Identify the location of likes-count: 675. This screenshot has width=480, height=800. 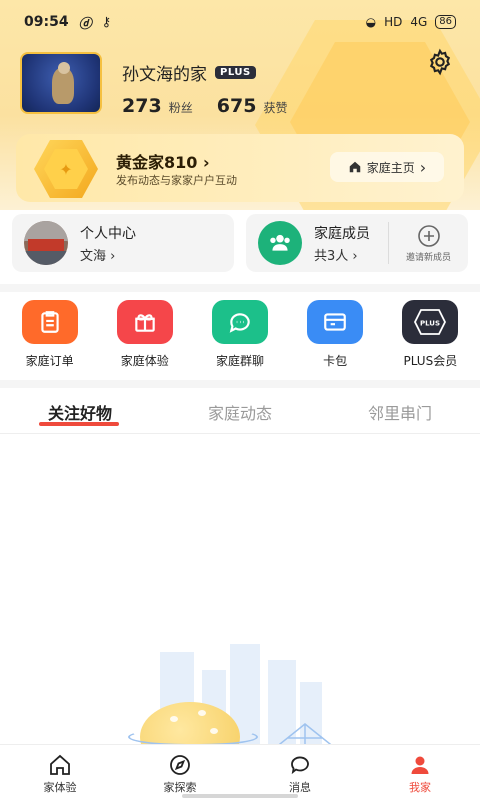
(236, 106).